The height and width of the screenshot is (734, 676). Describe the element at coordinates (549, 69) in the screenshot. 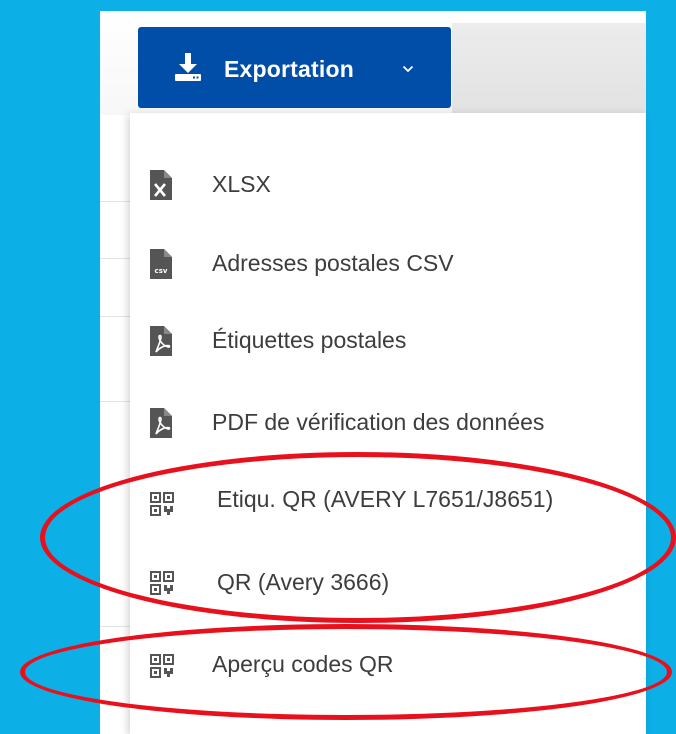

I see `toolbar-right-area` at that location.